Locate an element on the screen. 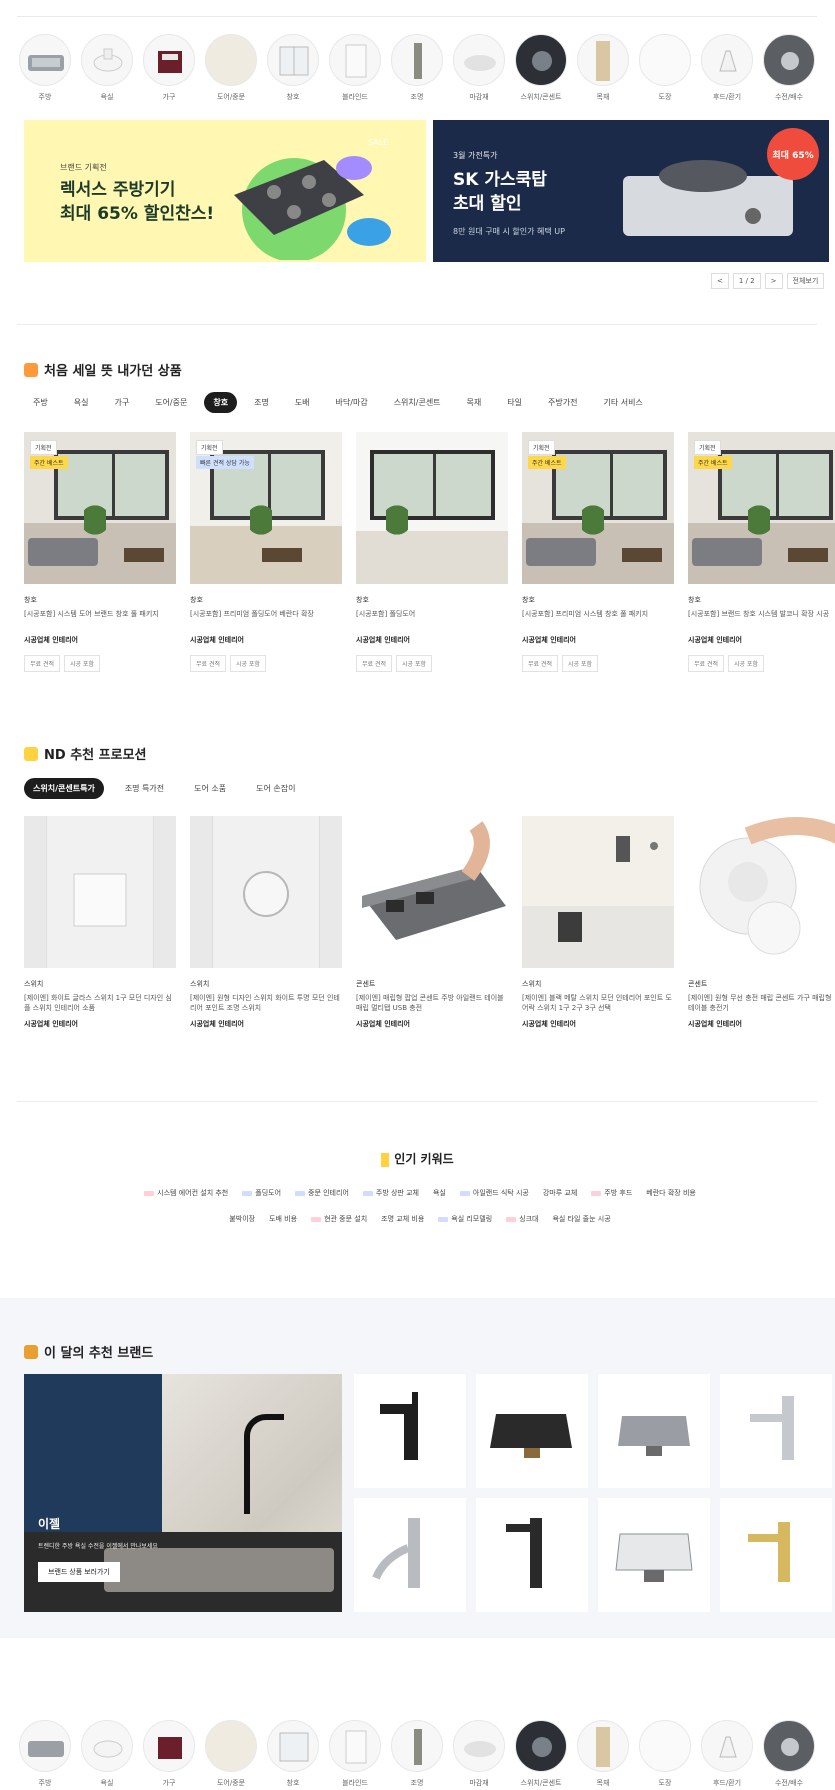 The width and height of the screenshot is (835, 1790). section-title-brand: 이 달의 추천 브랜드 is located at coordinates (88, 1351).